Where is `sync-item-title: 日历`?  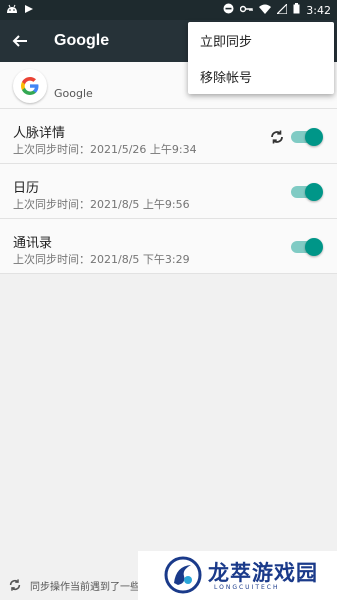
sync-item-title: 日历 is located at coordinates (26, 188).